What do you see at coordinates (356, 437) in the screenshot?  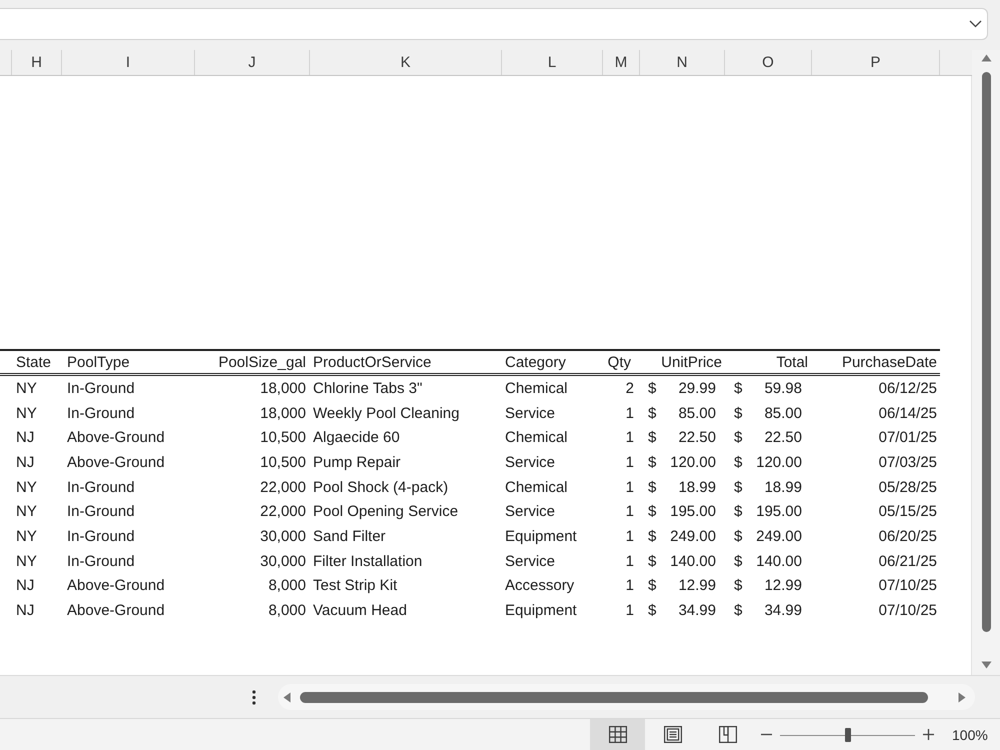 I see `table-cell: Algaecide 60` at bounding box center [356, 437].